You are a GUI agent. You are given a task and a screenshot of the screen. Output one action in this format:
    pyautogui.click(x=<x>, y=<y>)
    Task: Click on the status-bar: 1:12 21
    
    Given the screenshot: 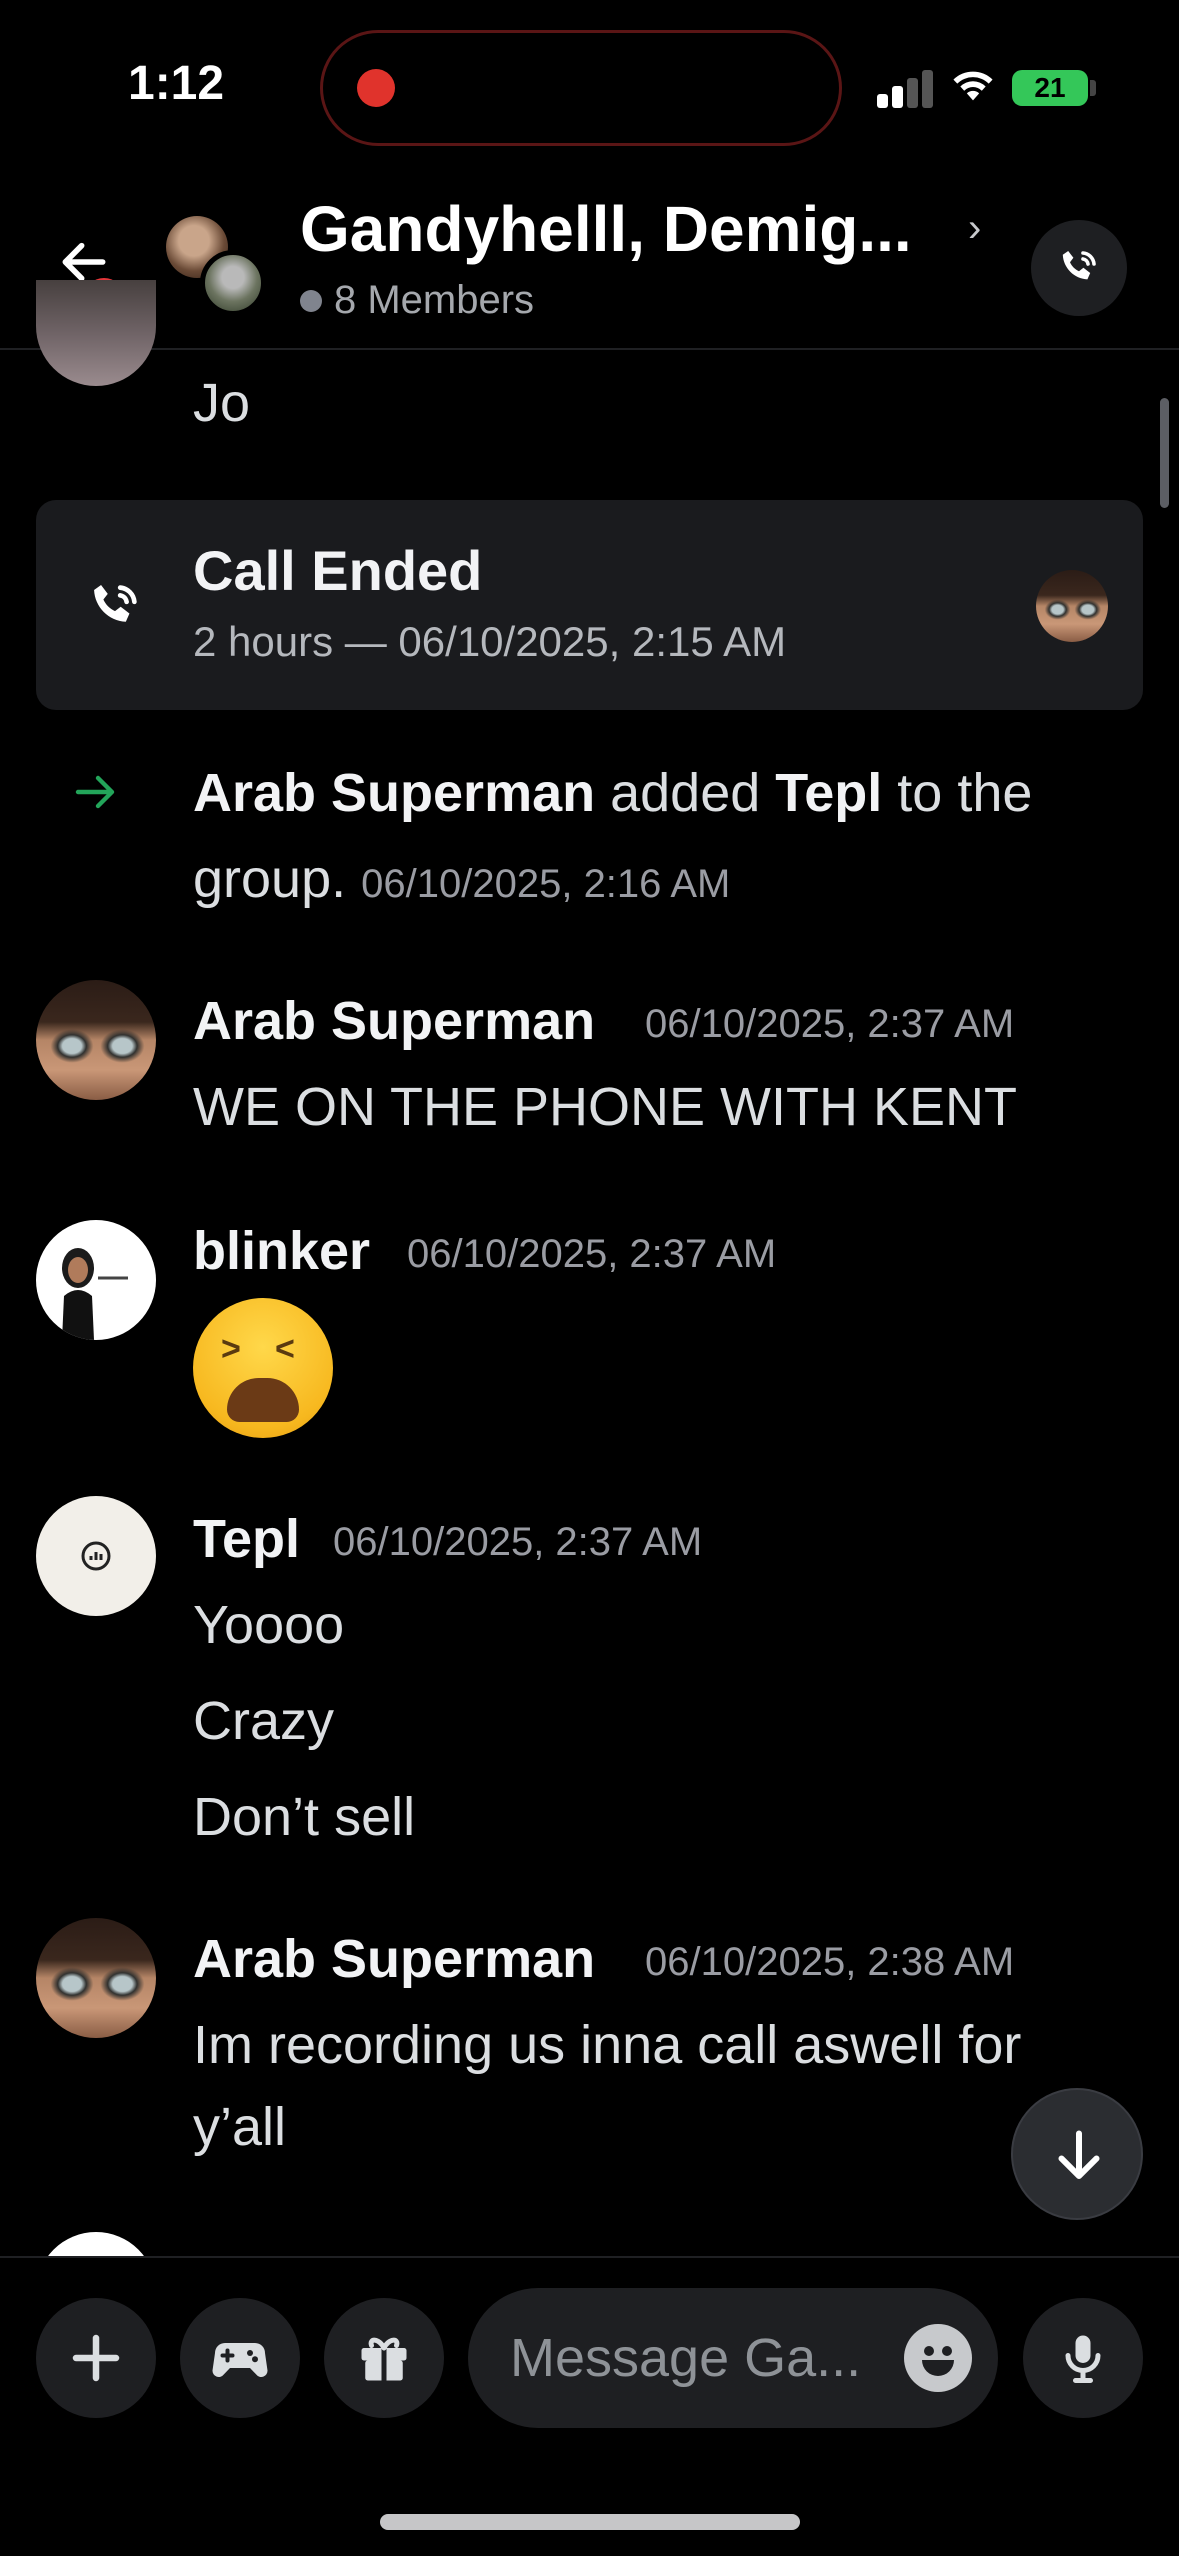 What is the action you would take?
    pyautogui.click(x=589, y=85)
    